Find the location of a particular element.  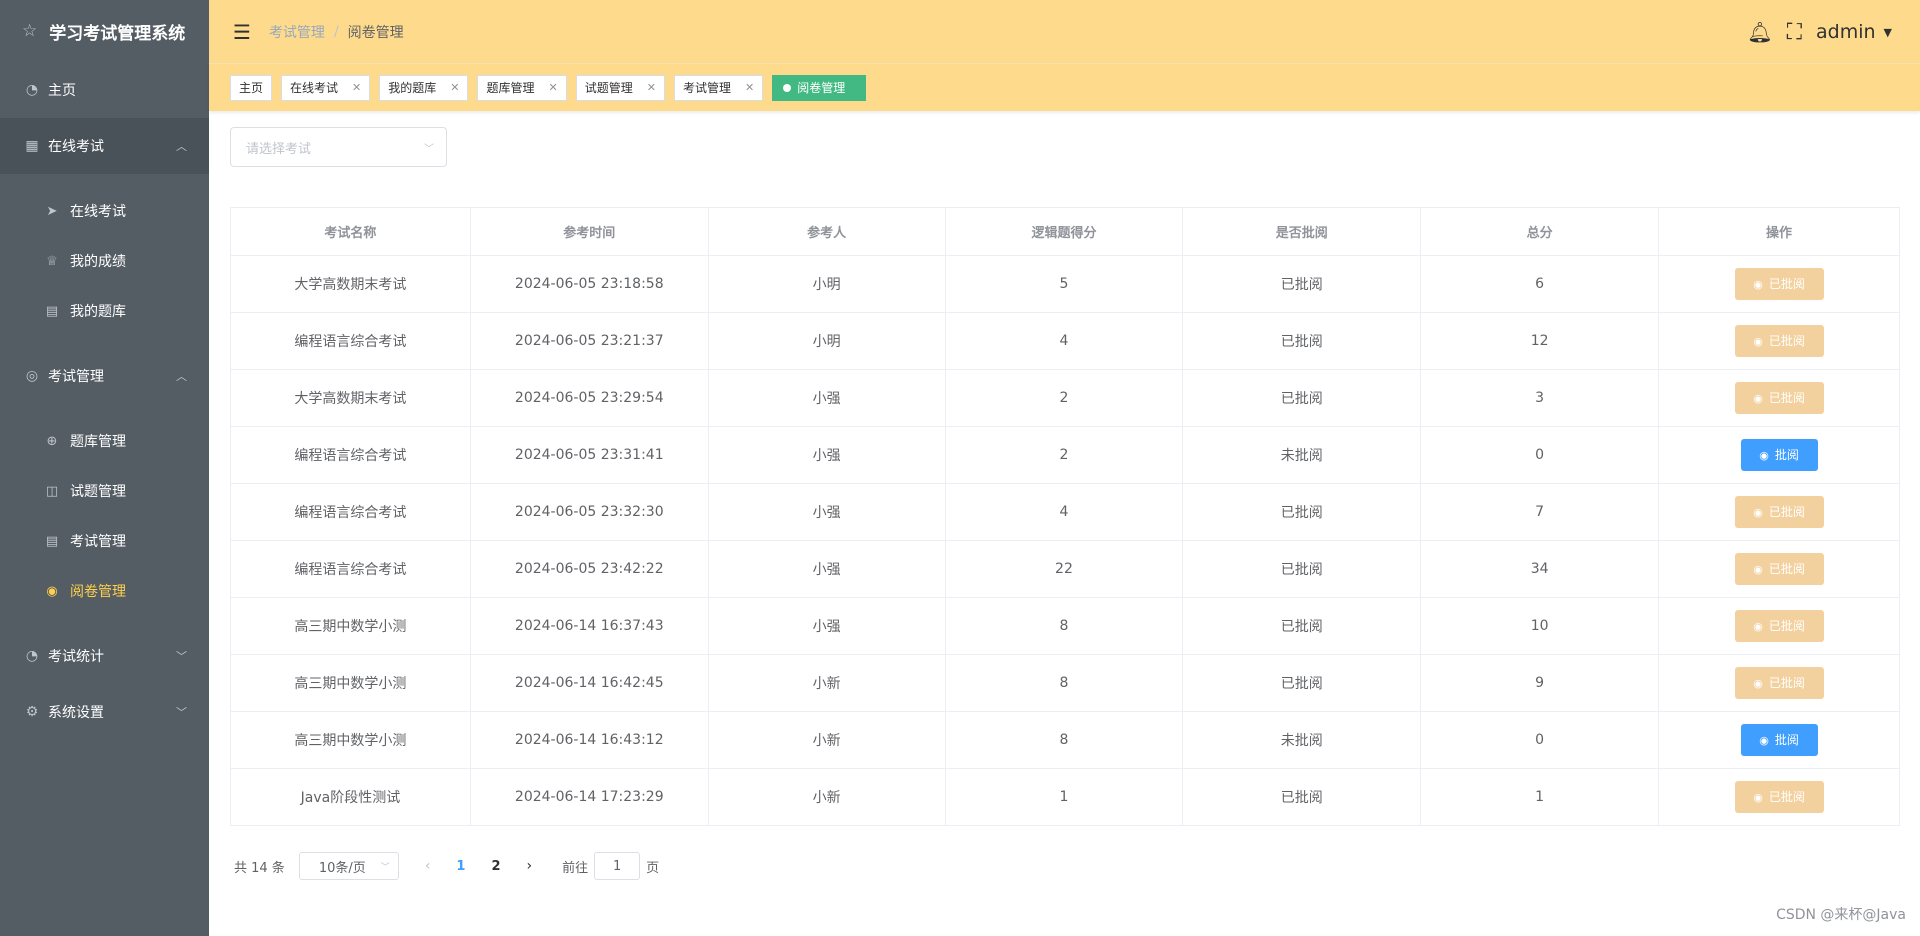

sidebar-group-system-settings: ⚙ 系统设置 ﹀ is located at coordinates (104, 712).